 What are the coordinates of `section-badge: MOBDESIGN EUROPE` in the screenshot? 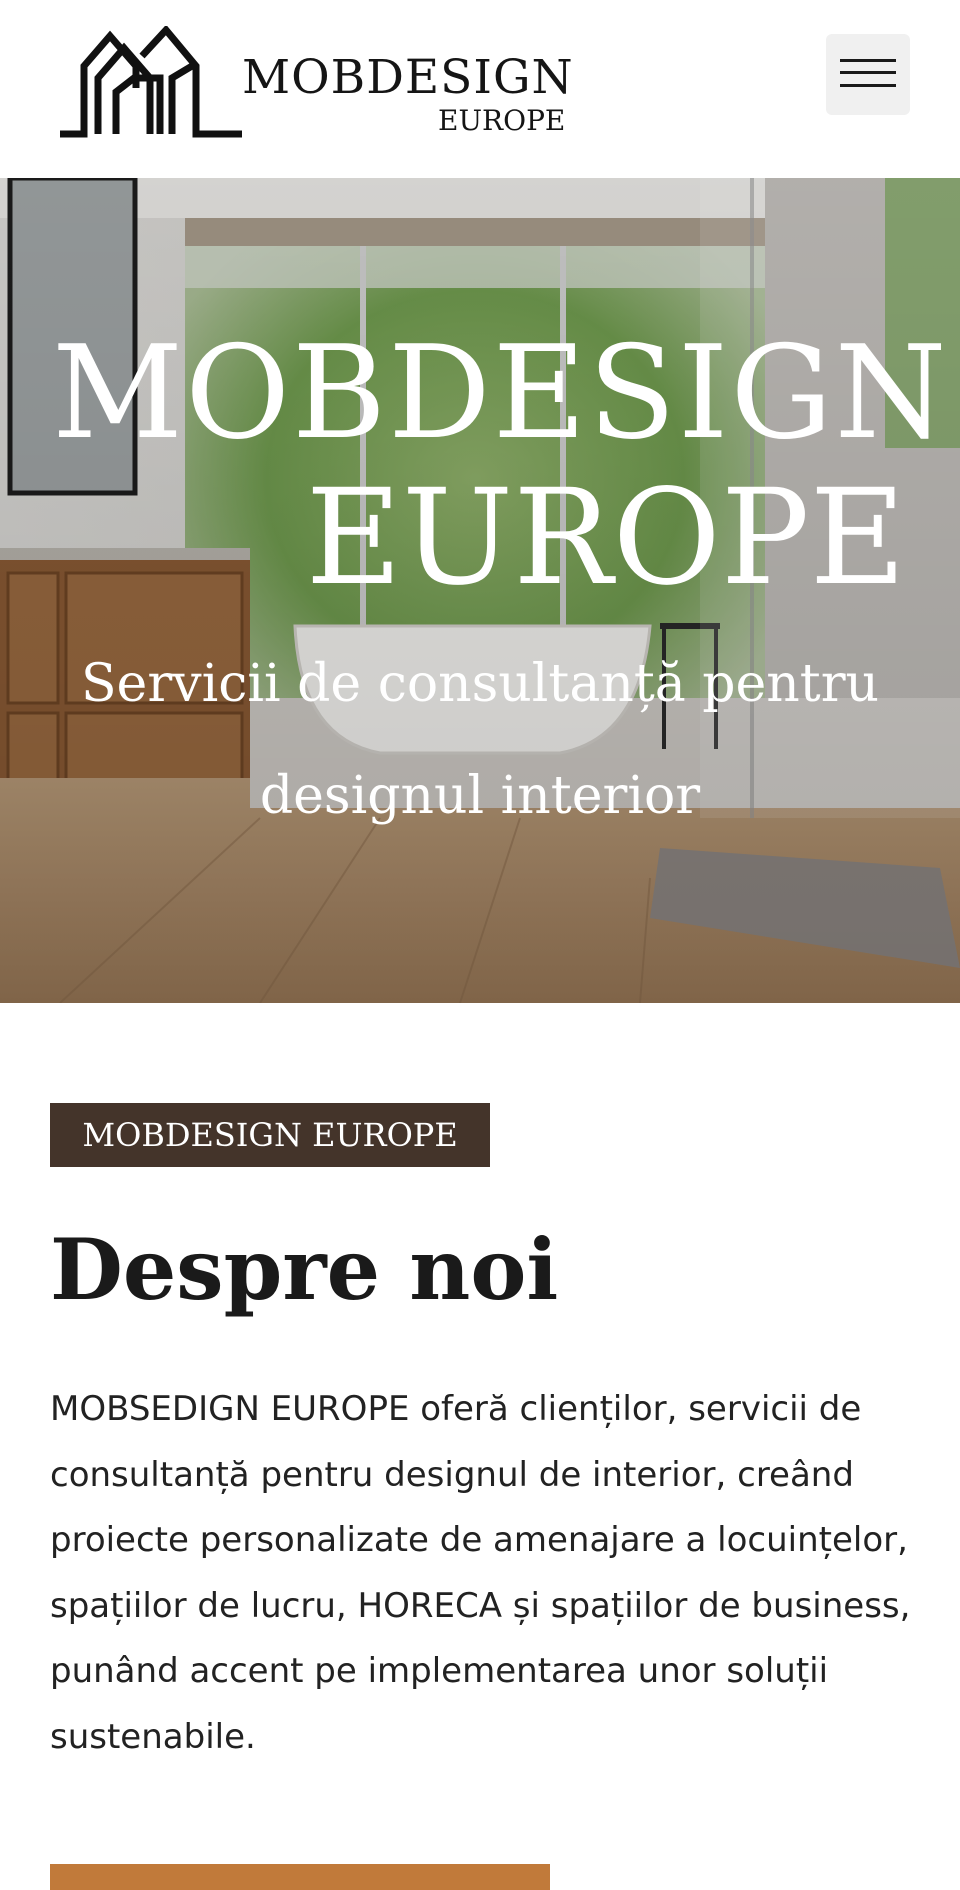 It's located at (270, 1135).